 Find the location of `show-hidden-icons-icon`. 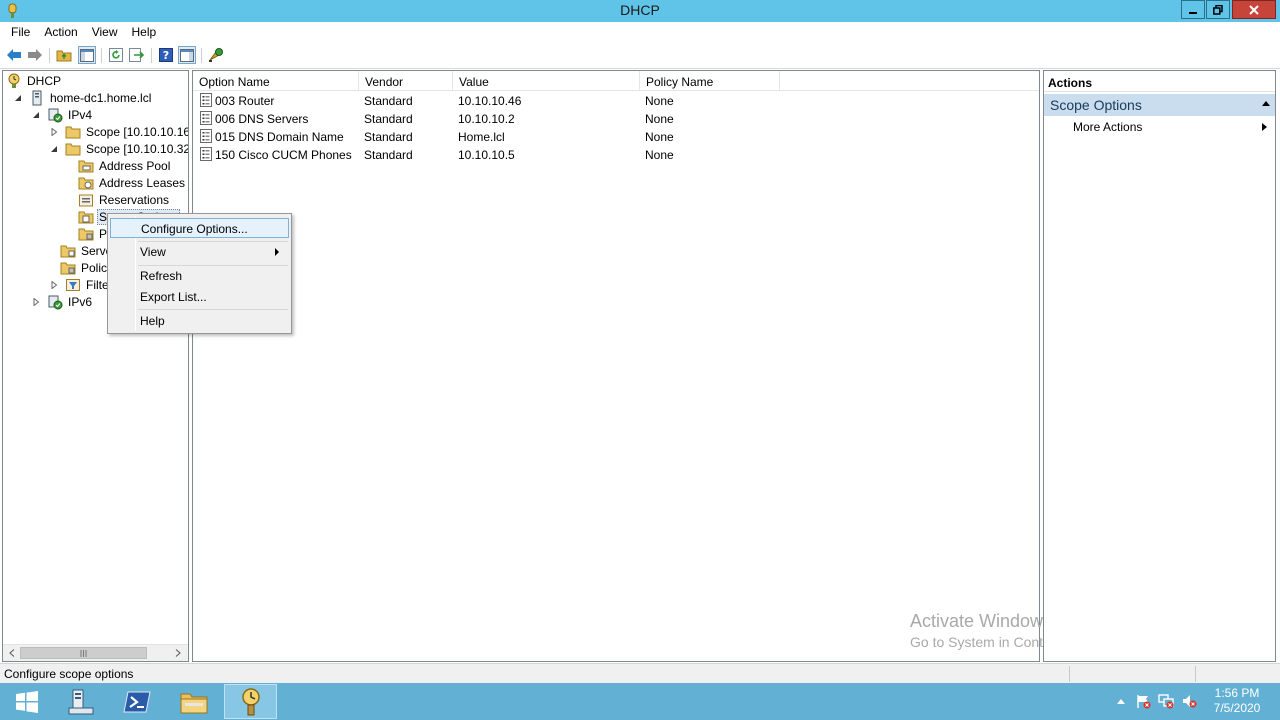

show-hidden-icons-icon is located at coordinates (1121, 701).